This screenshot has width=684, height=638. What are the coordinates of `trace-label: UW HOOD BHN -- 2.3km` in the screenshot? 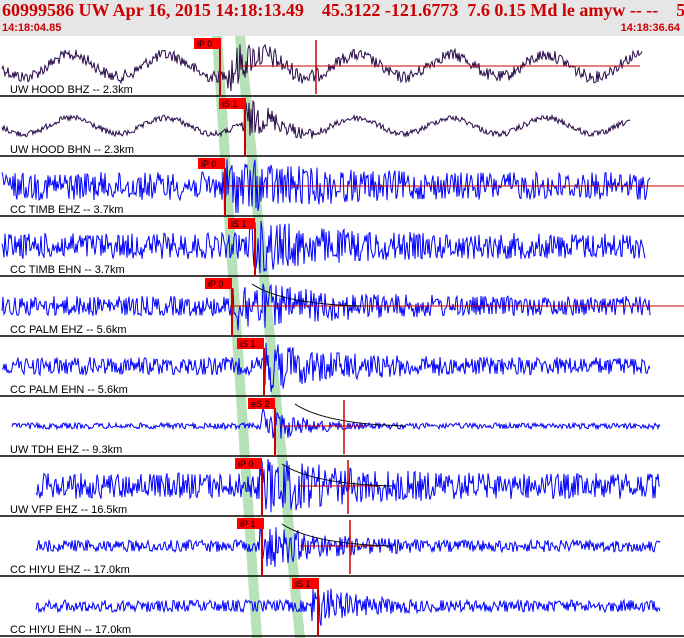 It's located at (72, 150).